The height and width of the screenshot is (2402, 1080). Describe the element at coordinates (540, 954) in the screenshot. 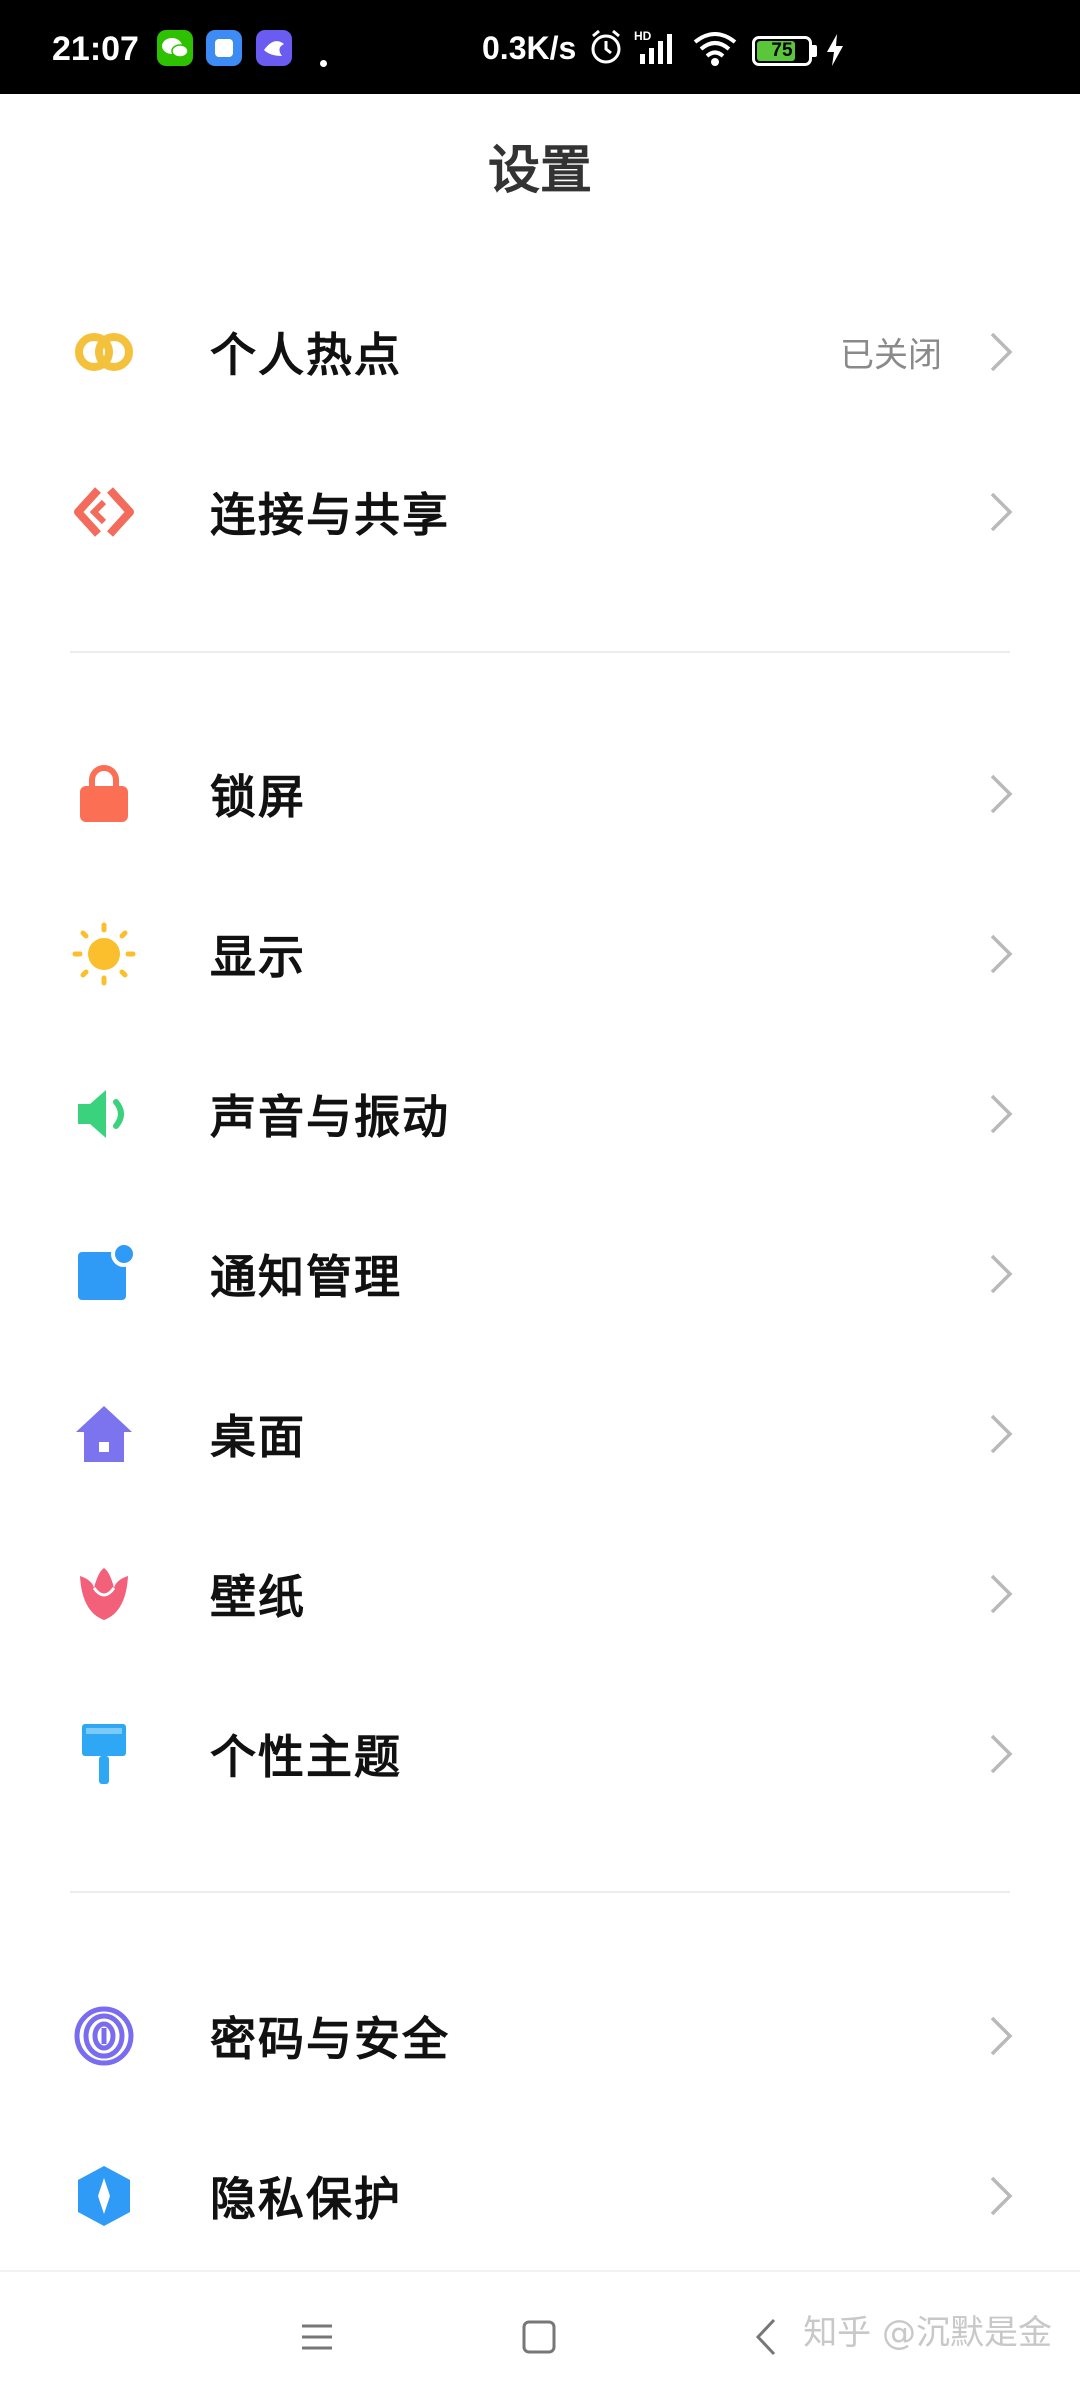

I see `settings-item-display: 显示` at that location.